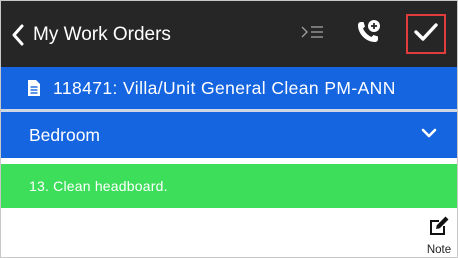 The image size is (458, 258). I want to click on note-button: Note, so click(439, 235).